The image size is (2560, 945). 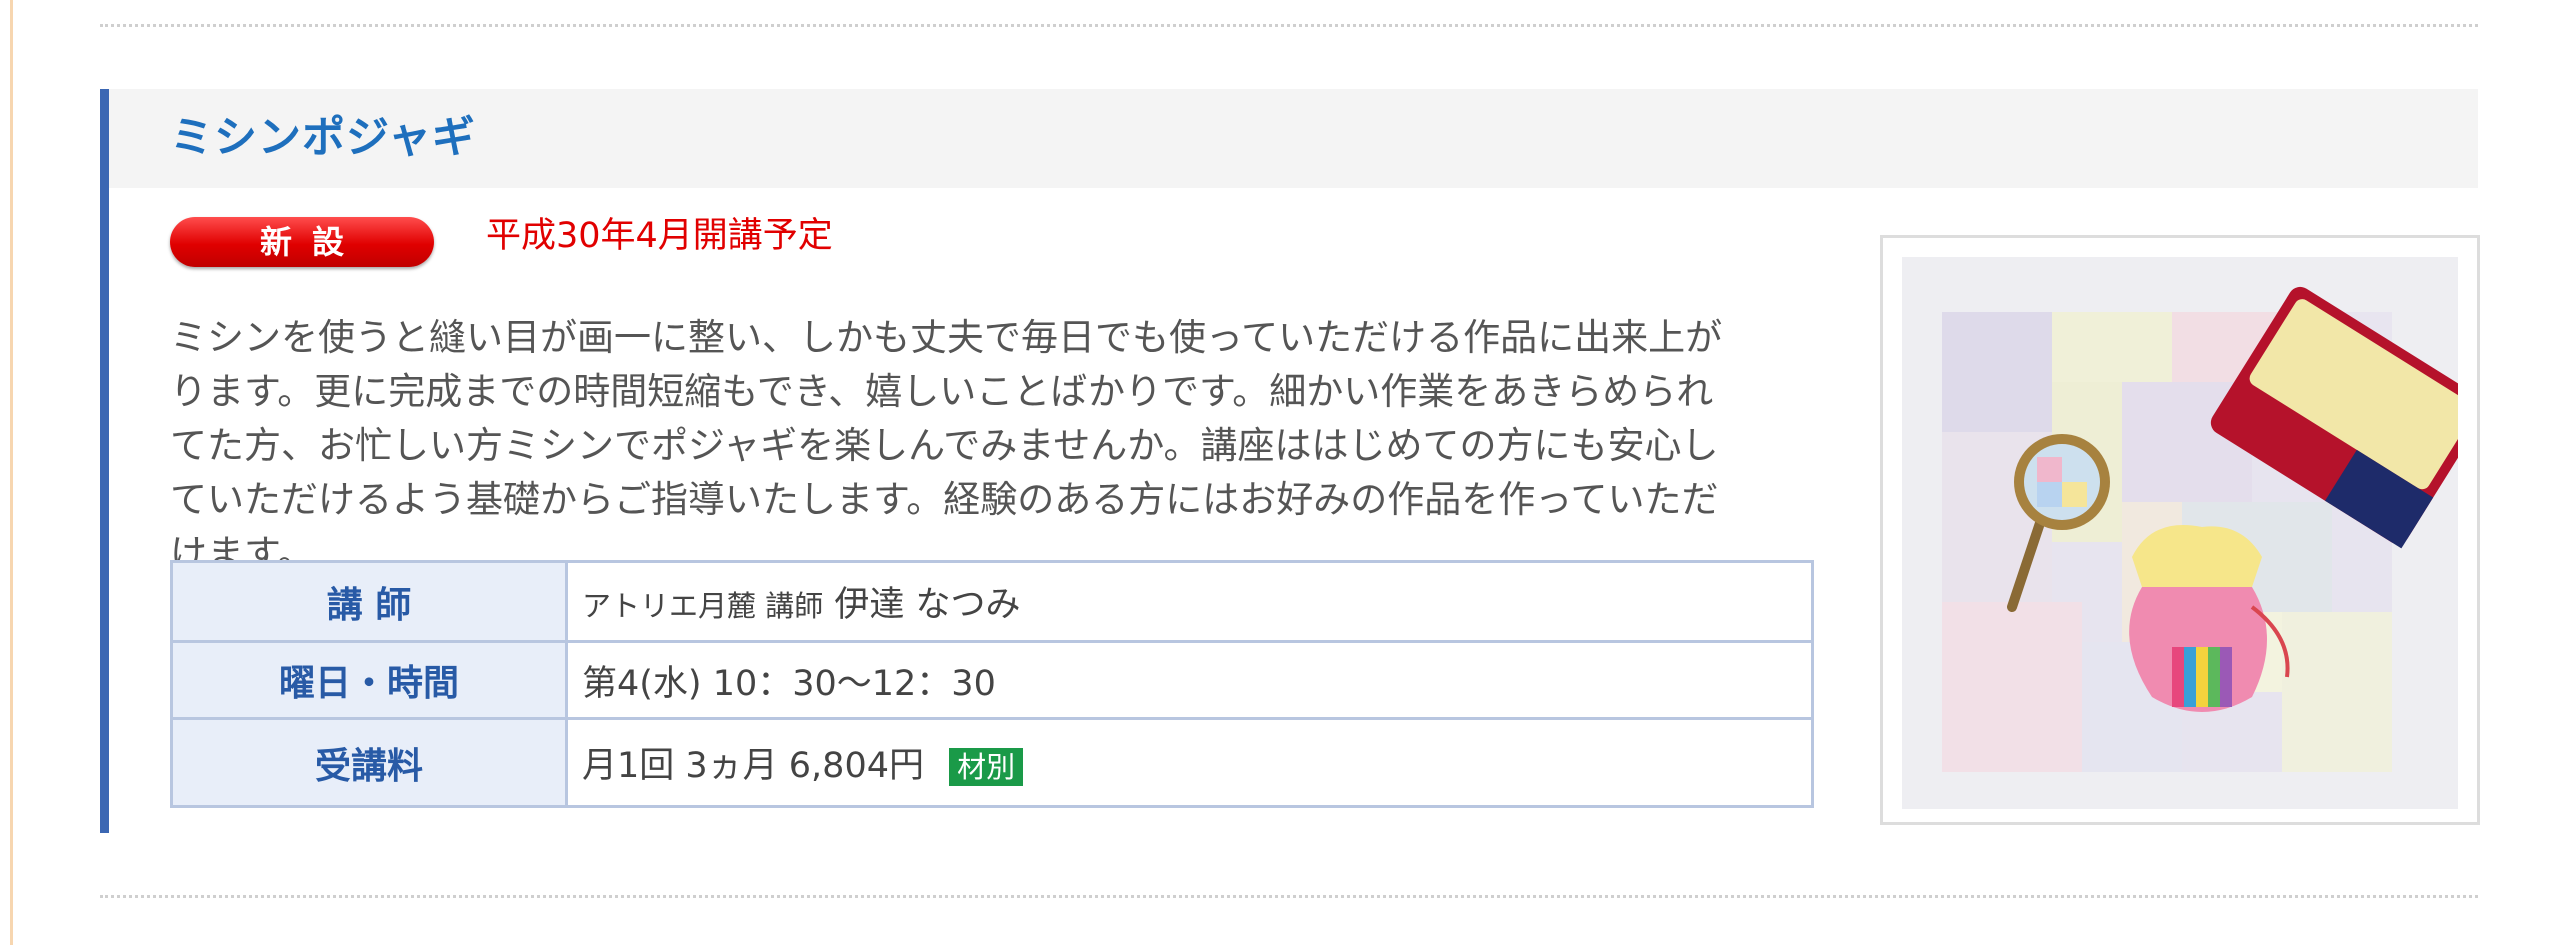 I want to click on divider-top, so click(x=1289, y=25).